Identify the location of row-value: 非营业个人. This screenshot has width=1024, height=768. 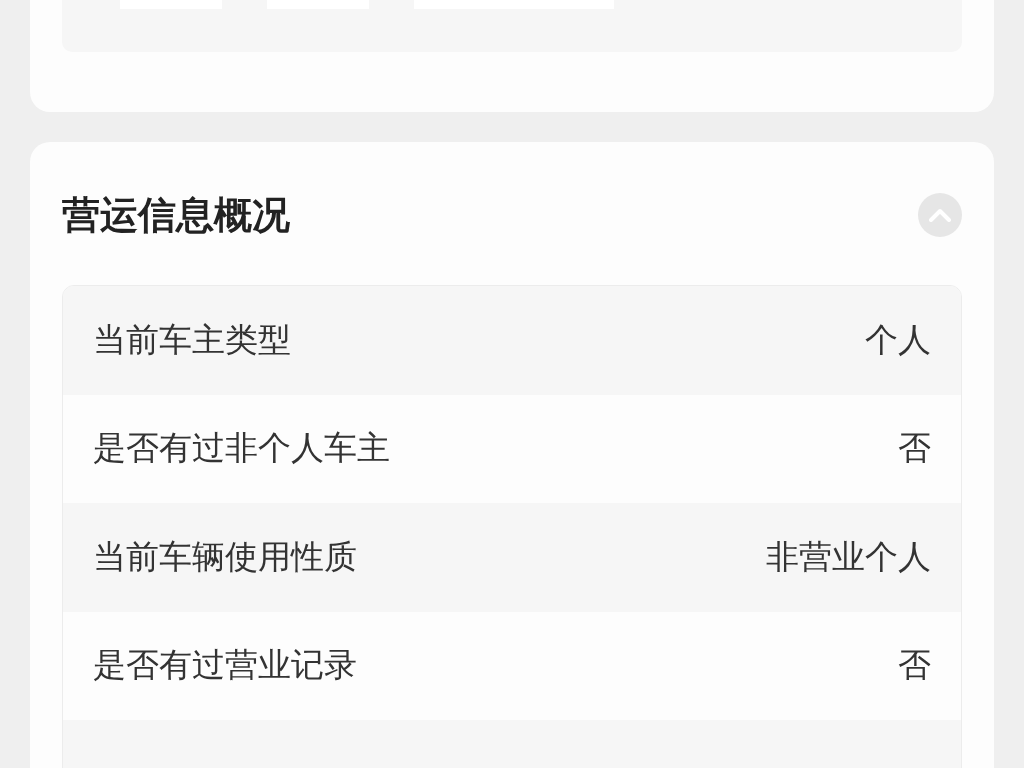
(848, 556).